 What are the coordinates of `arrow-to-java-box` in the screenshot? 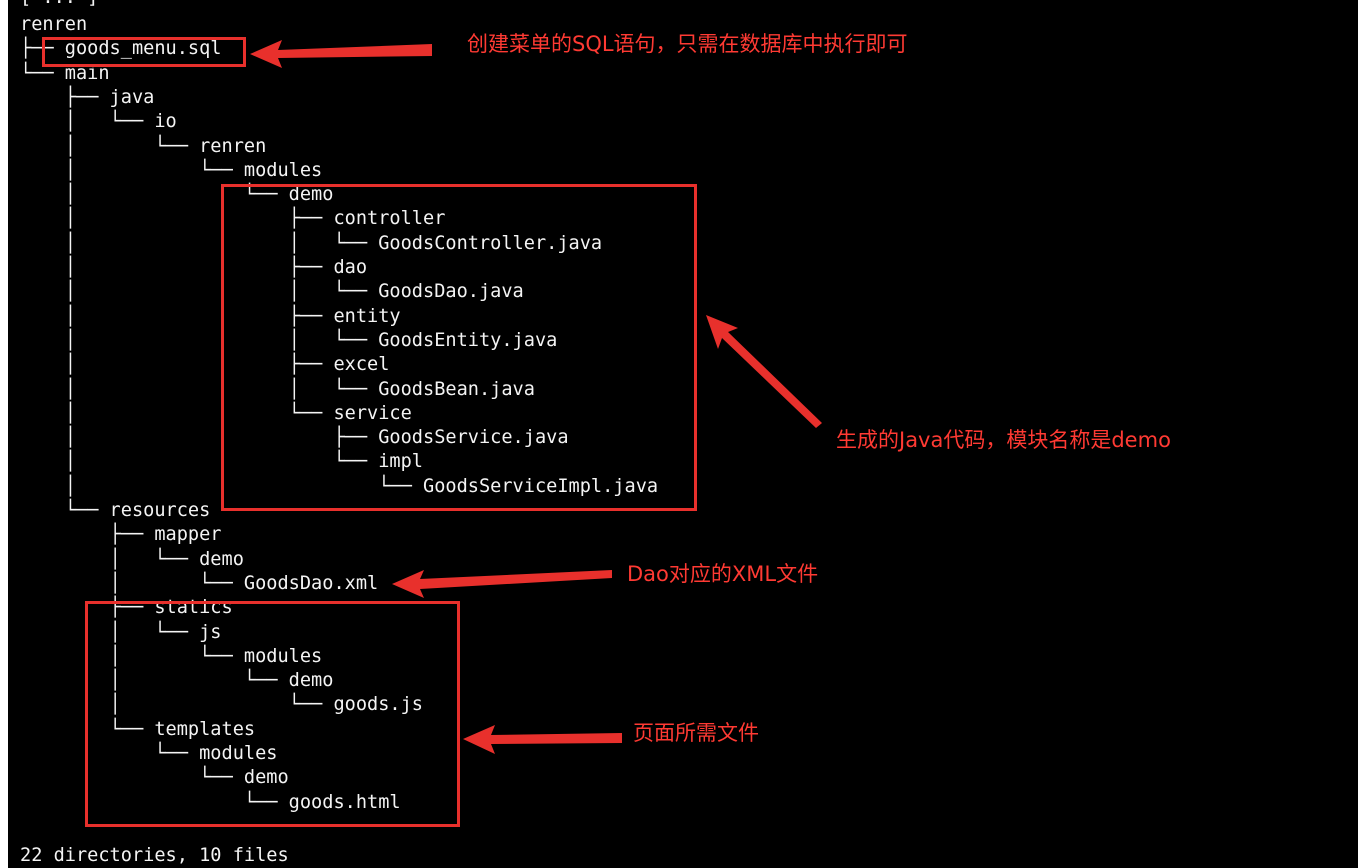 It's located at (764, 371).